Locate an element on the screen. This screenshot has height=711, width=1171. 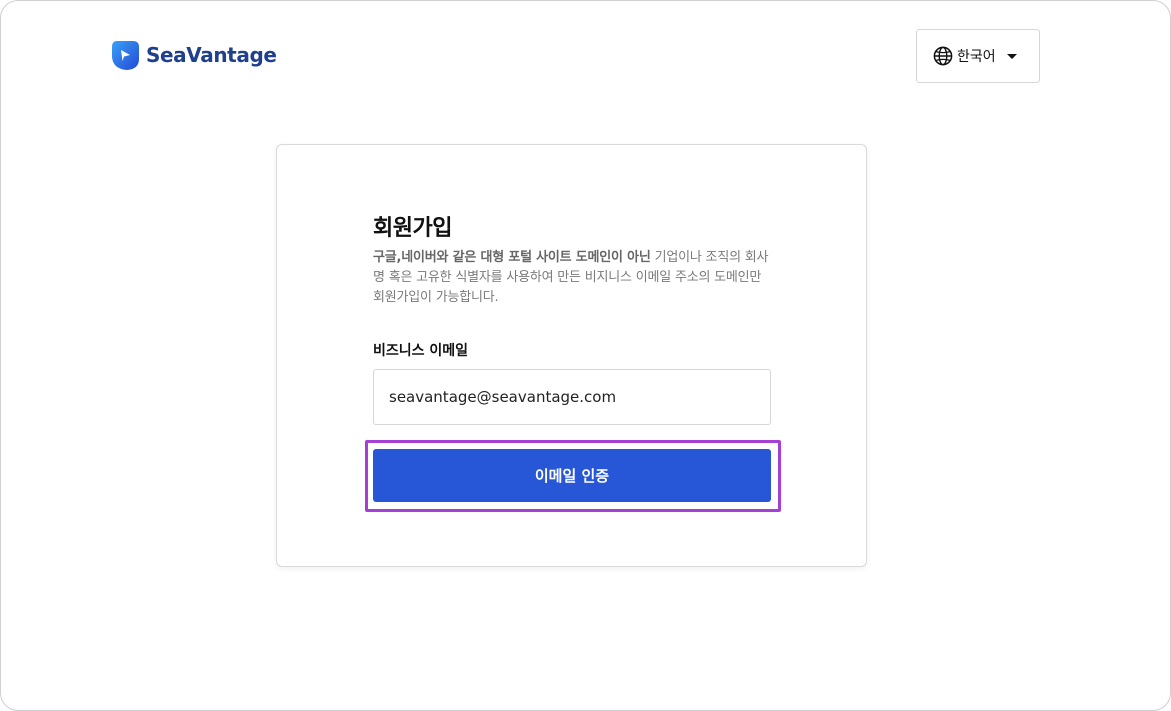
caret-down-icon is located at coordinates (1011, 56).